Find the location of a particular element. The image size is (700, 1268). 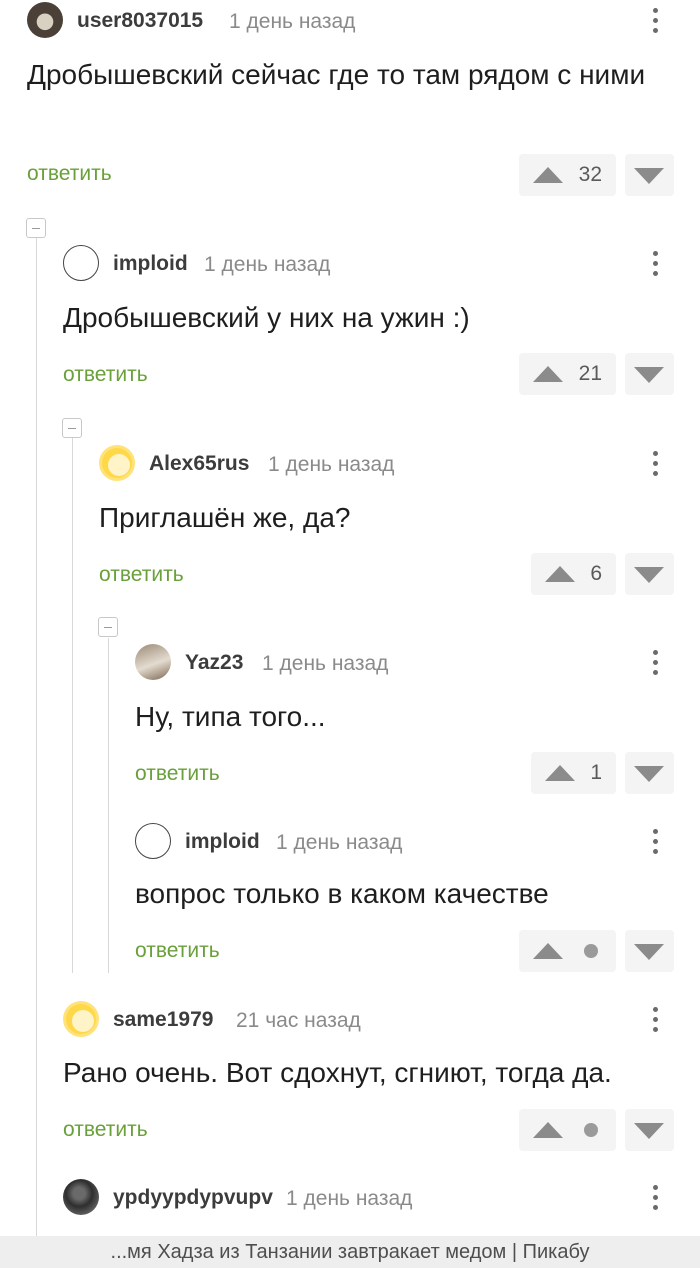

vote-count: 1 is located at coordinates (596, 772).